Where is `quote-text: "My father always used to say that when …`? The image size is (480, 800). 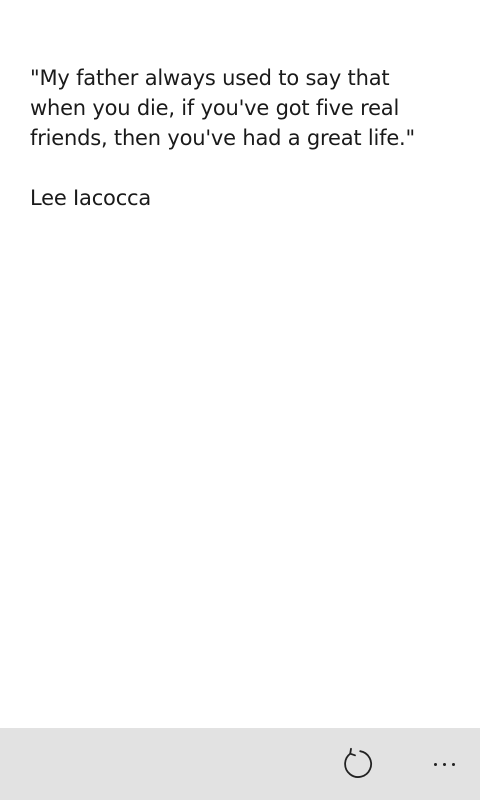 quote-text: "My father always used to say that when … is located at coordinates (222, 108).